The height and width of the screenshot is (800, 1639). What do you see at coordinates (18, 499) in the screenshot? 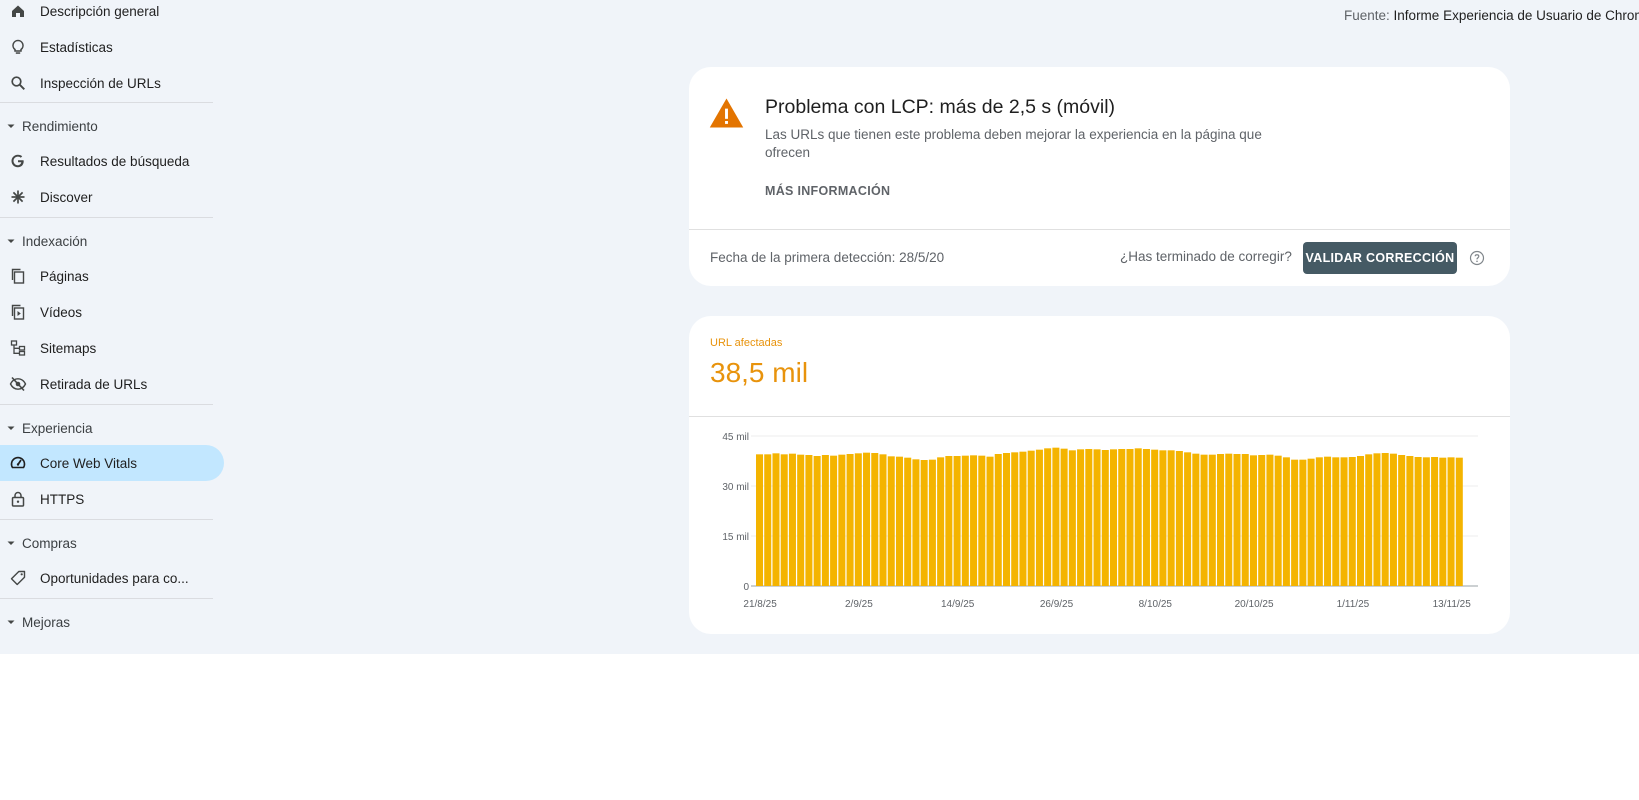
I see `lock-icon` at bounding box center [18, 499].